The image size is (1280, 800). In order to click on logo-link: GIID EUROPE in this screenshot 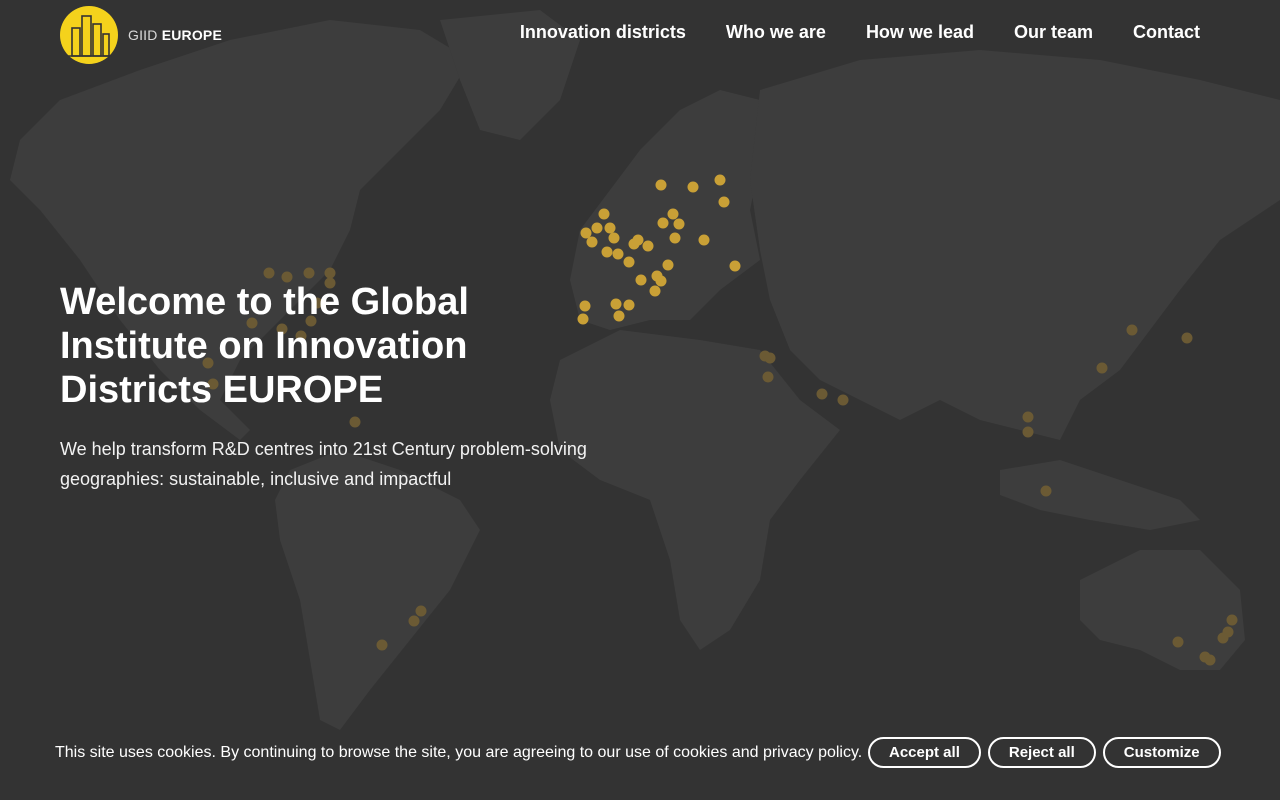, I will do `click(141, 35)`.